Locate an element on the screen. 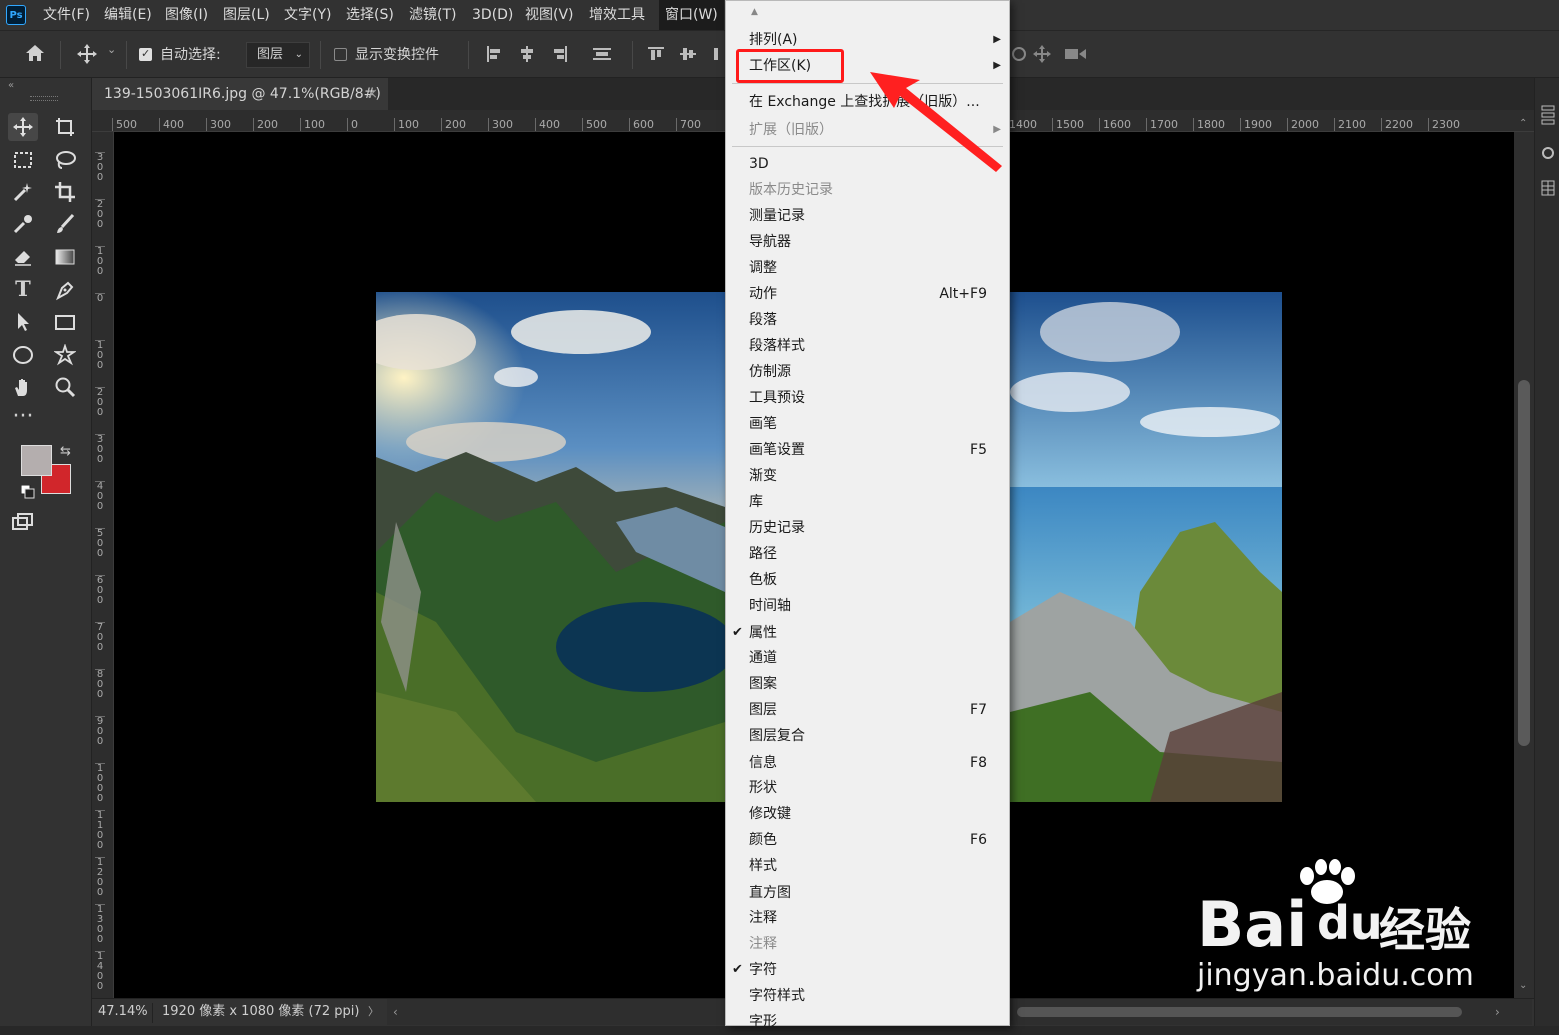 The height and width of the screenshot is (1035, 1559). eyedropper-tool-icon is located at coordinates (23, 224).